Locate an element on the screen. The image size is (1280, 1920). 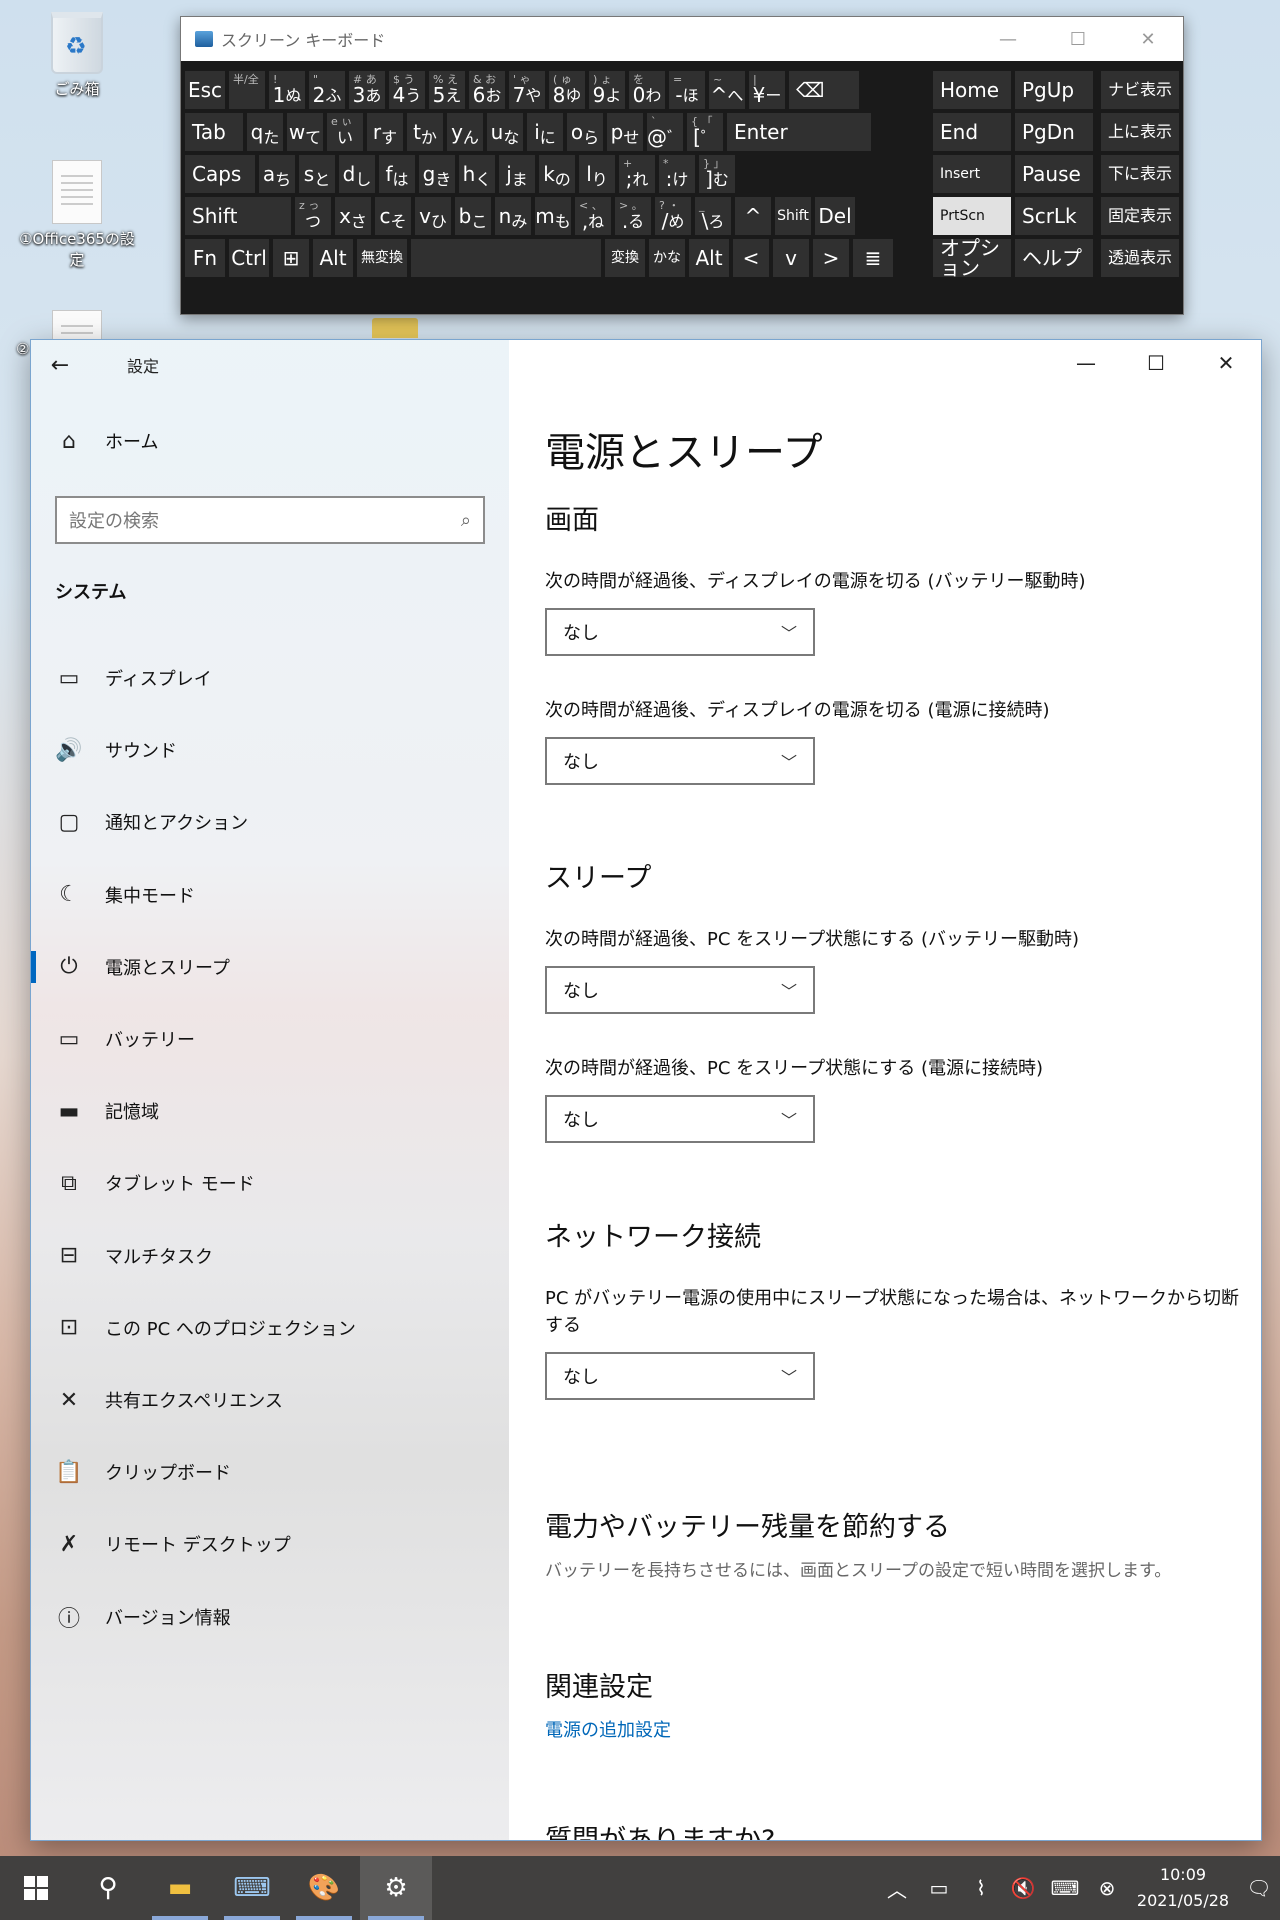
nav-item: ⧉ タブレット モード is located at coordinates (271, 1183).